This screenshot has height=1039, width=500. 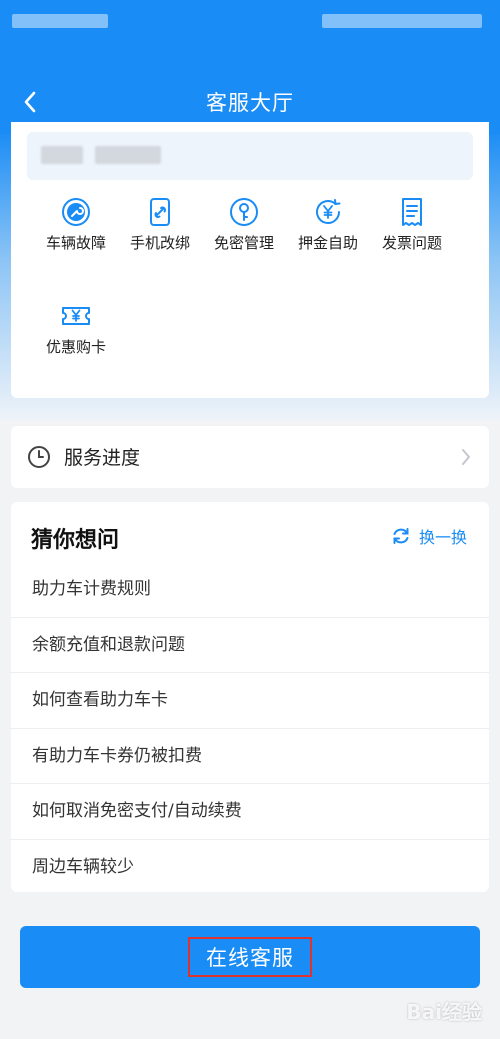 What do you see at coordinates (466, 457) in the screenshot?
I see `chevron-right-icon` at bounding box center [466, 457].